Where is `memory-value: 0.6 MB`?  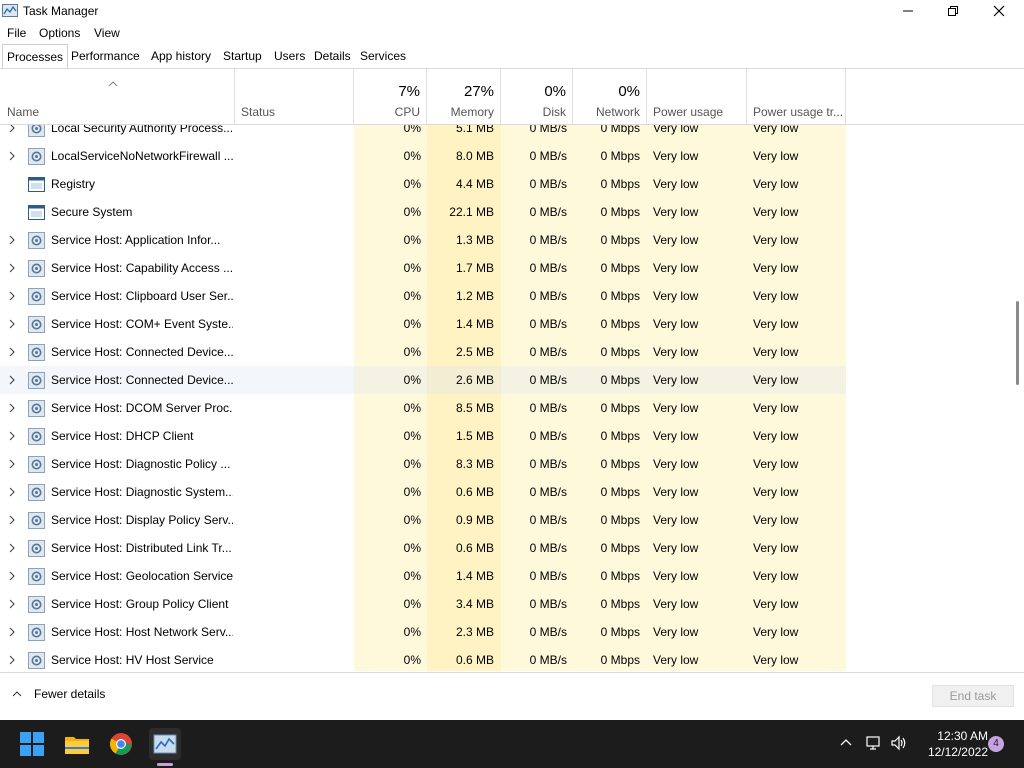 memory-value: 0.6 MB is located at coordinates (474, 548).